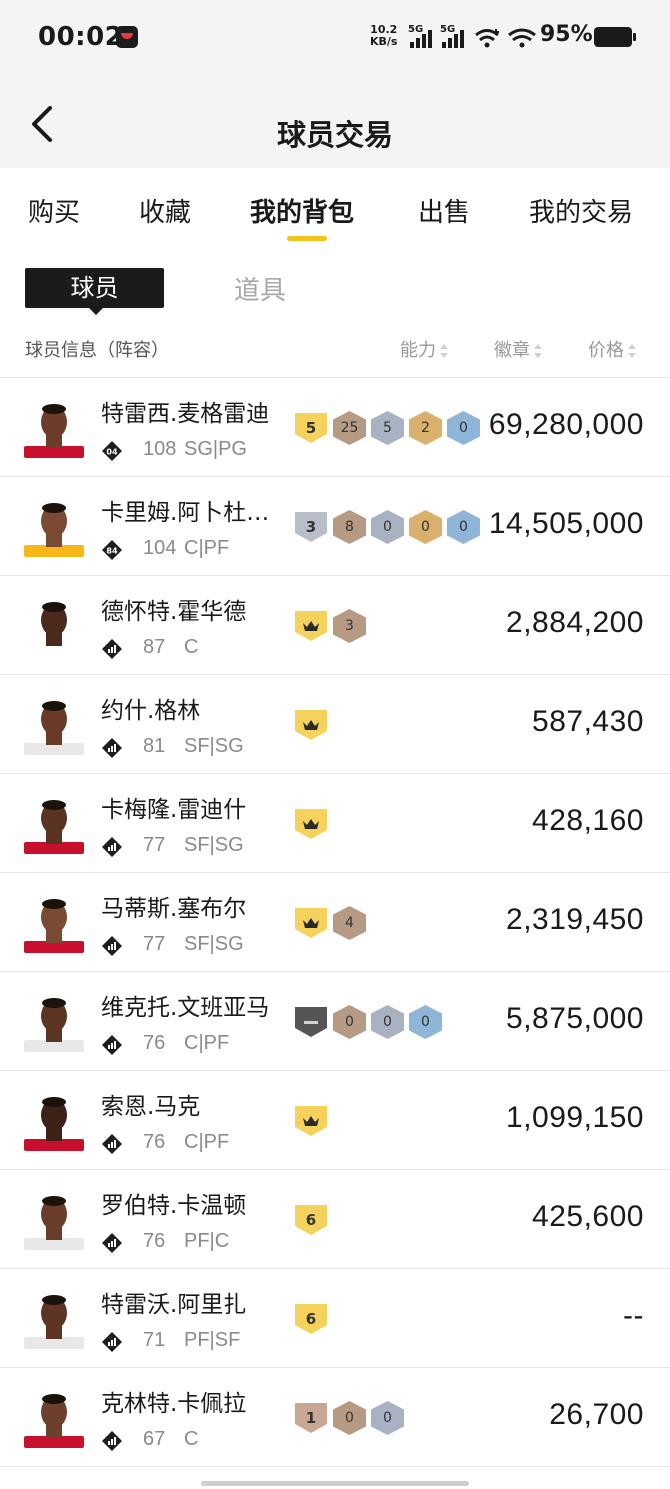  What do you see at coordinates (154, 647) in the screenshot?
I see `player-rating: 87` at bounding box center [154, 647].